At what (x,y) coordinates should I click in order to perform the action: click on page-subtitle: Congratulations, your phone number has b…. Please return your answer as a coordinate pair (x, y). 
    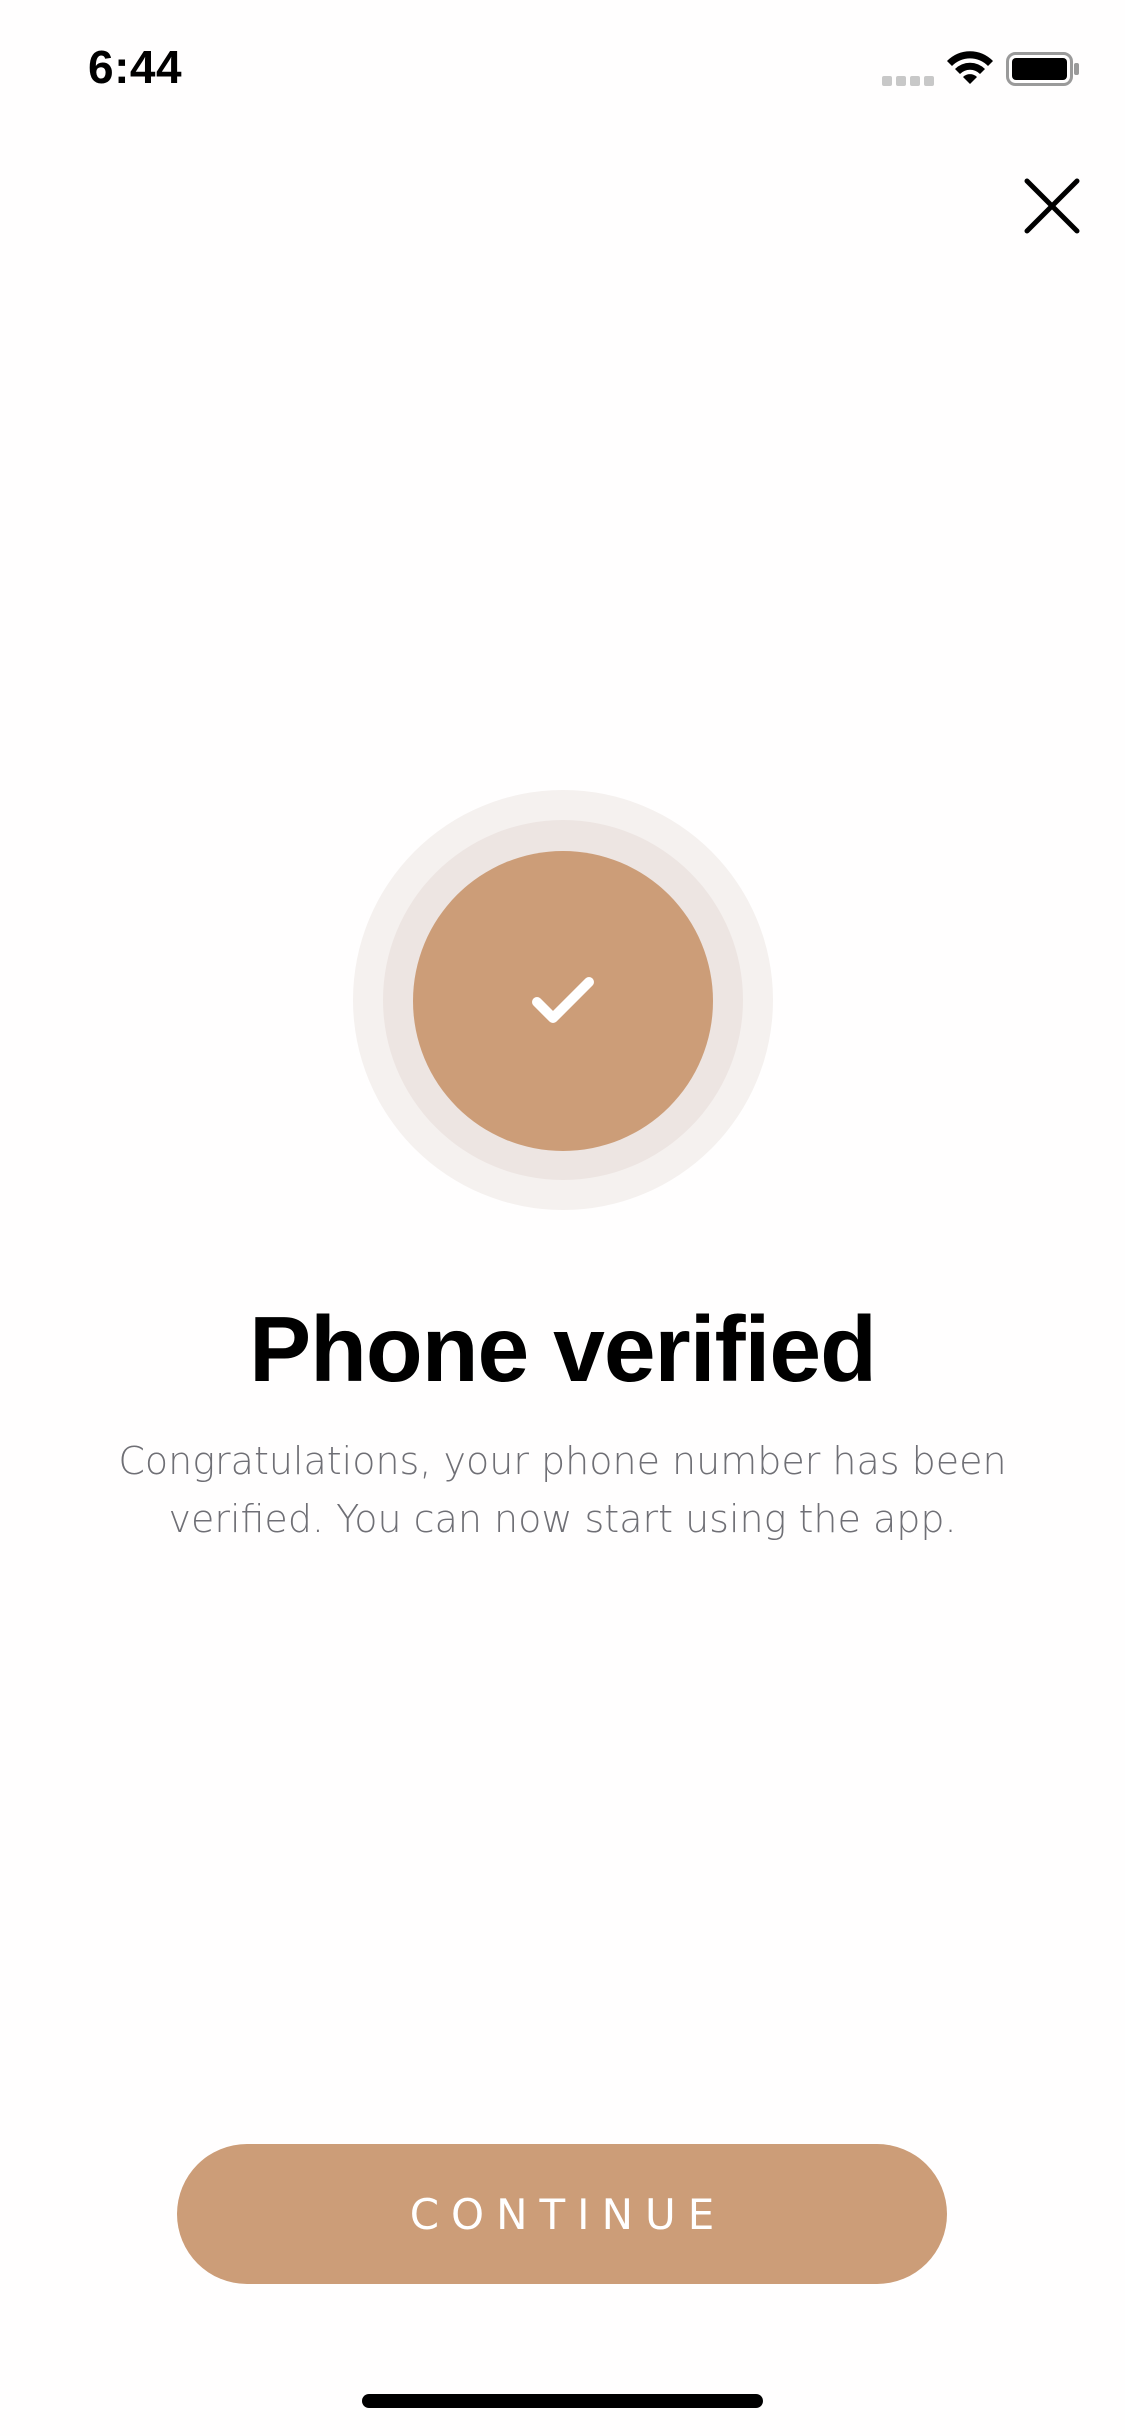
    Looking at the image, I should click on (562, 1490).